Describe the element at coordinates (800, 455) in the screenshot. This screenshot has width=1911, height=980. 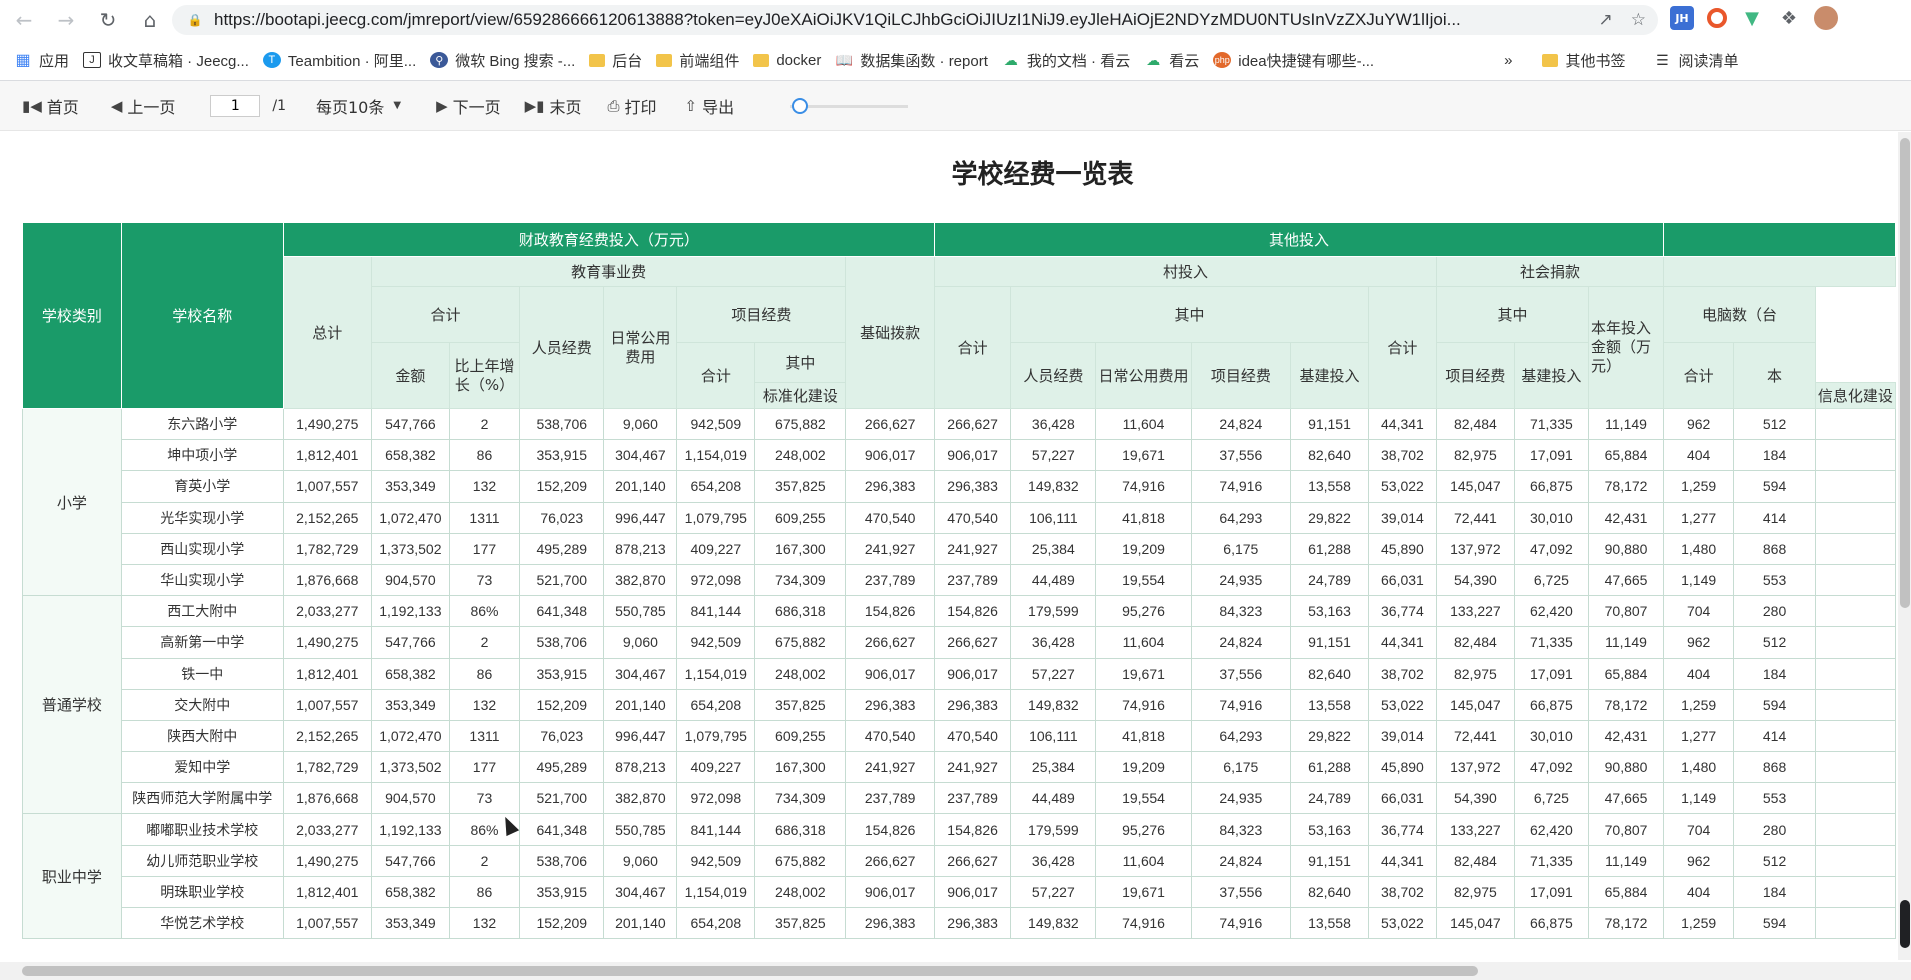
I see `value-cell: 248,002` at that location.